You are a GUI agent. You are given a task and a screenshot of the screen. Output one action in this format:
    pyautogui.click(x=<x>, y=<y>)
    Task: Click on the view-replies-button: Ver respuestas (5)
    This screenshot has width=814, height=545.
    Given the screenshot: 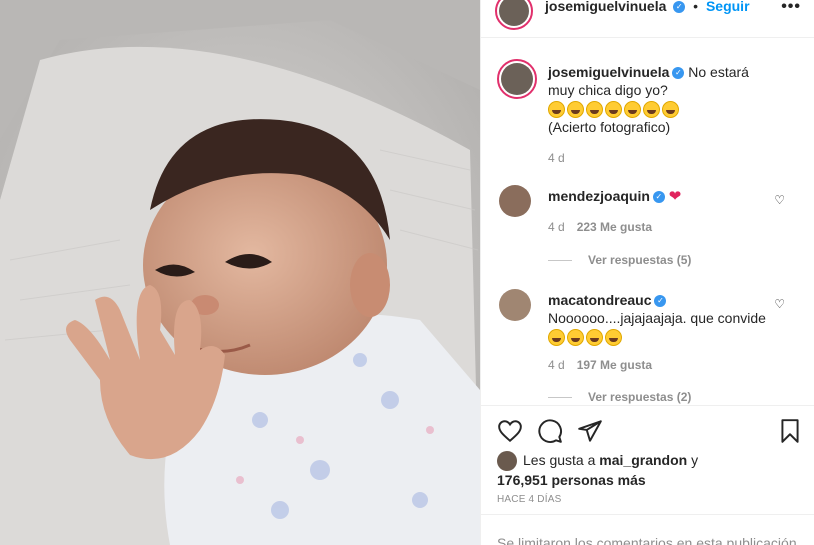 What is the action you would take?
    pyautogui.click(x=619, y=260)
    